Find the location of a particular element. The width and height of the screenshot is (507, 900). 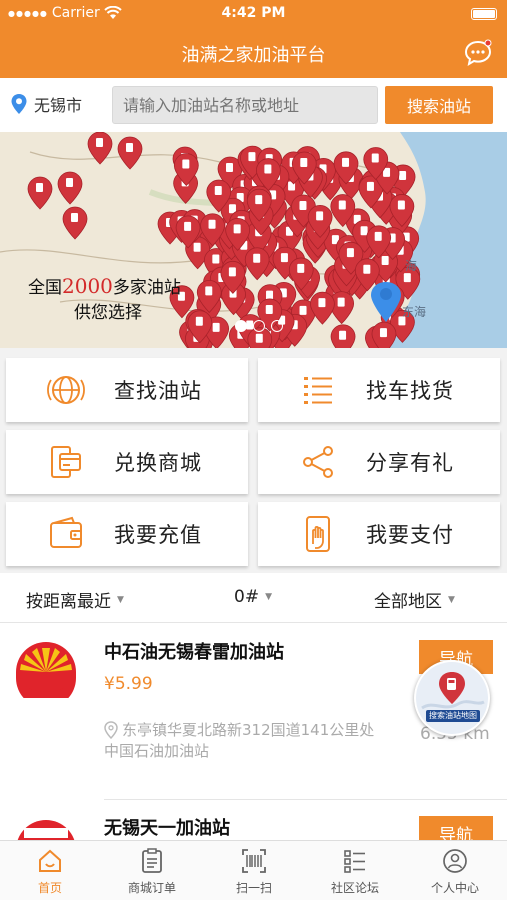

fuel-filter: 0# ▼ is located at coordinates (253, 597).